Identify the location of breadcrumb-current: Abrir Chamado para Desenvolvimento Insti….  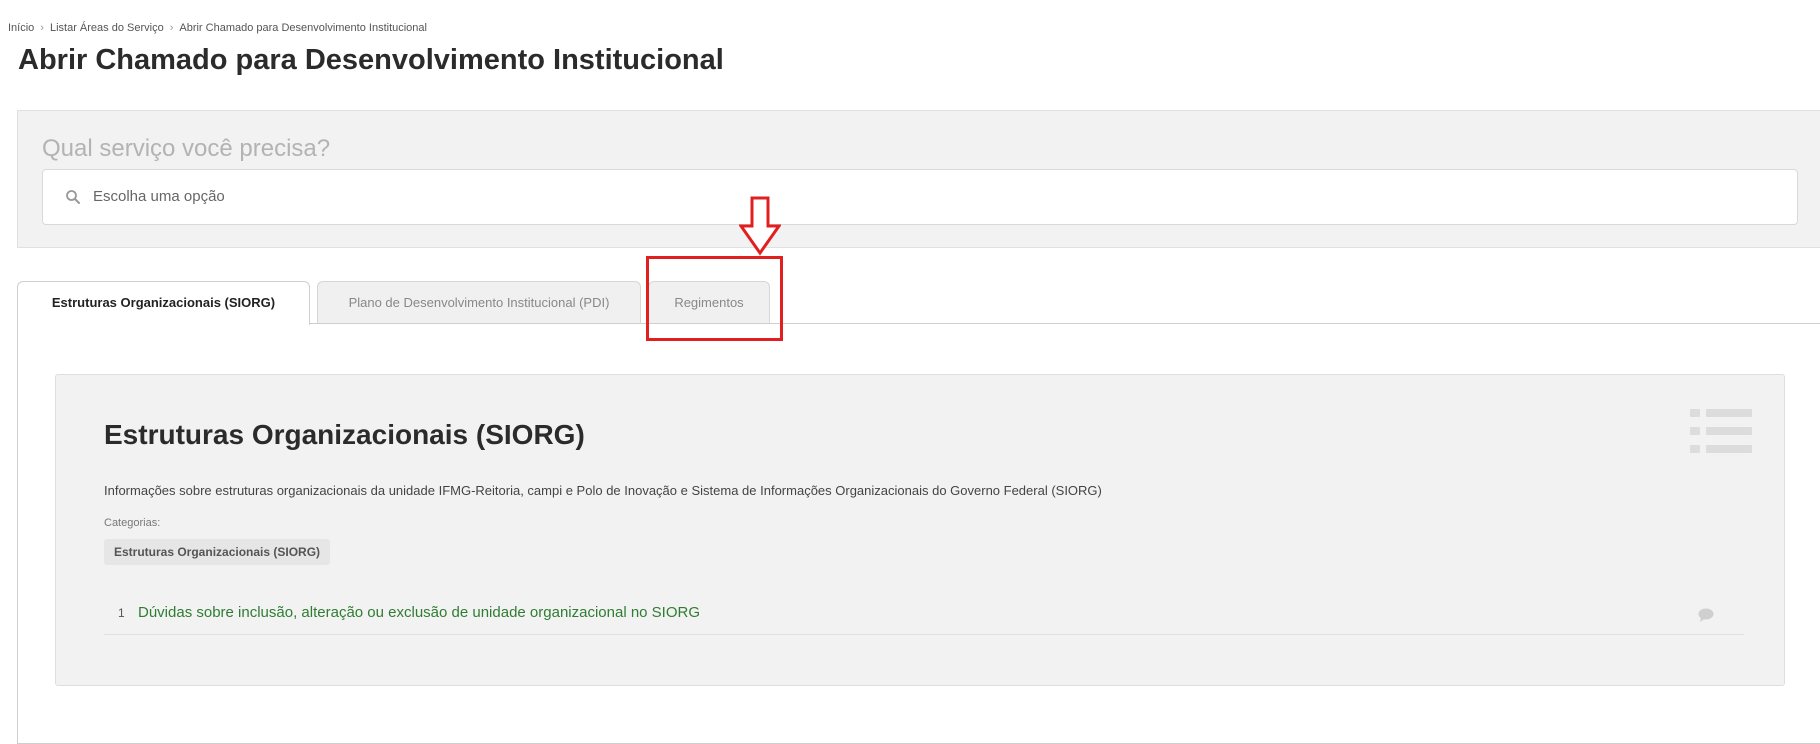
(303, 28).